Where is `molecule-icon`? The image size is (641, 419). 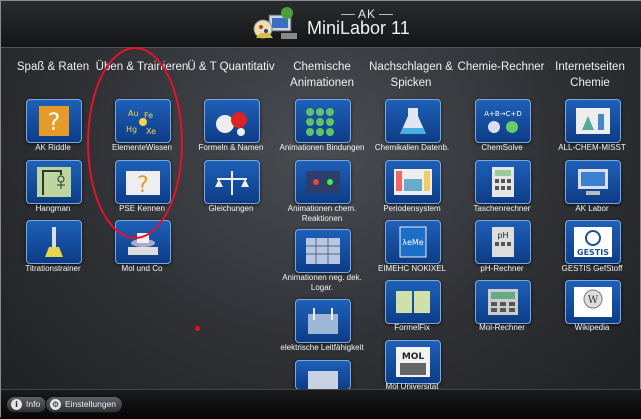 molecule-icon is located at coordinates (231, 124).